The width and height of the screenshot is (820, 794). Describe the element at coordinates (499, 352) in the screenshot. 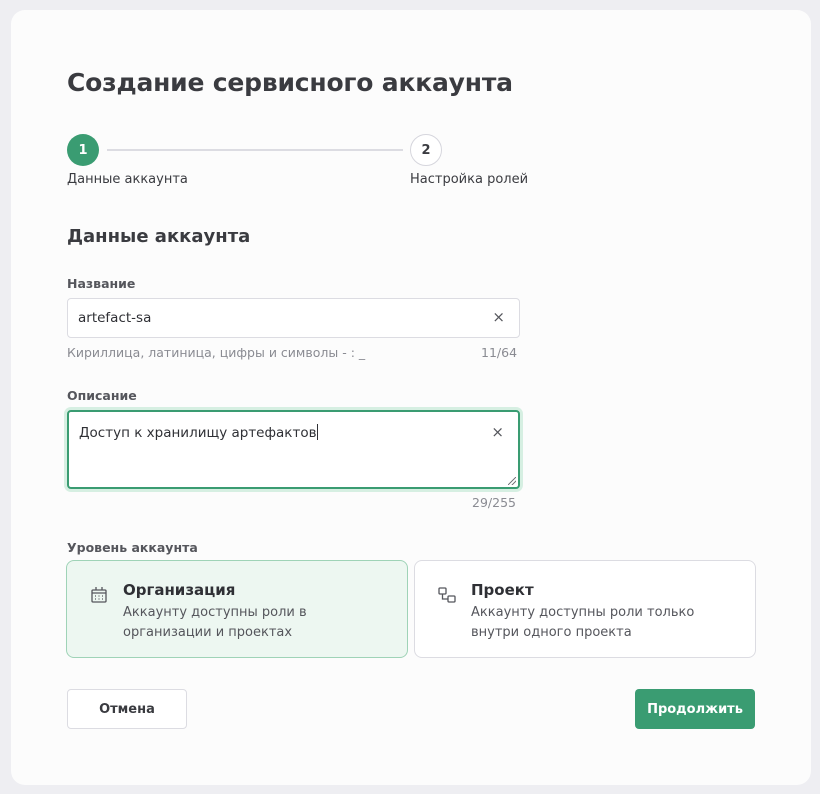

I see `name-counter: 11/64` at that location.